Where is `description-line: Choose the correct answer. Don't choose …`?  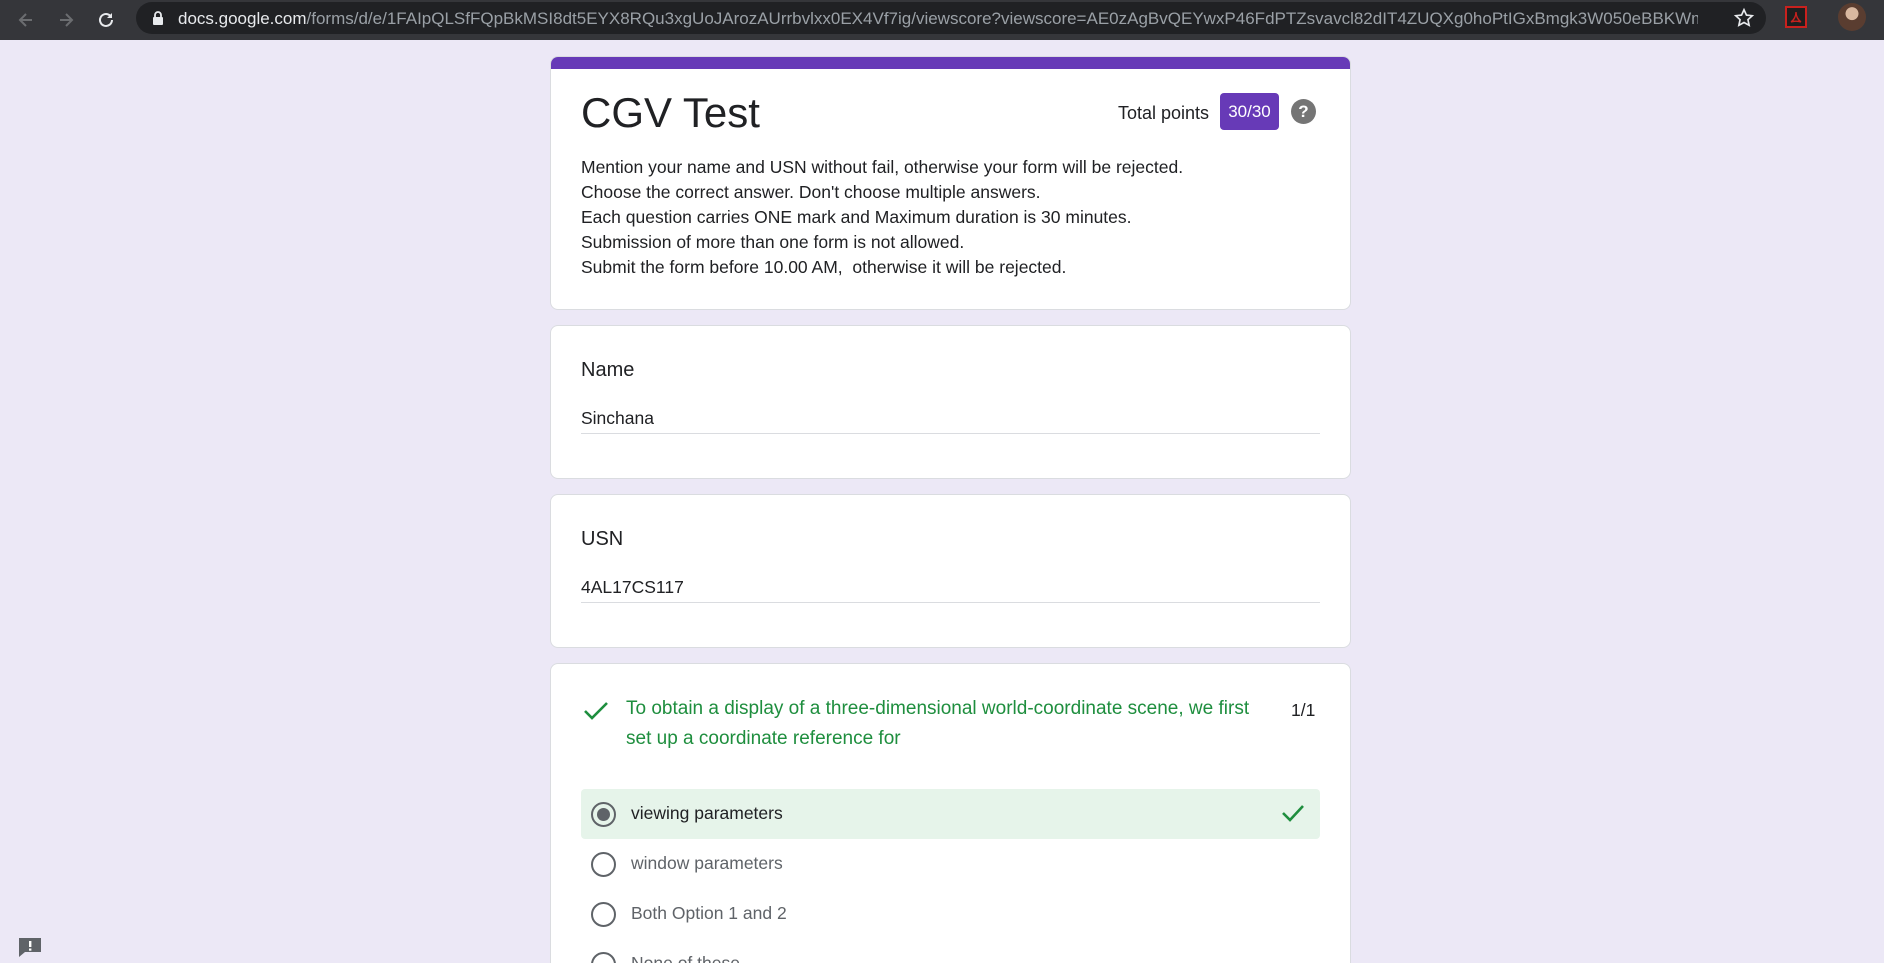
description-line: Choose the correct answer. Don't choose … is located at coordinates (811, 192).